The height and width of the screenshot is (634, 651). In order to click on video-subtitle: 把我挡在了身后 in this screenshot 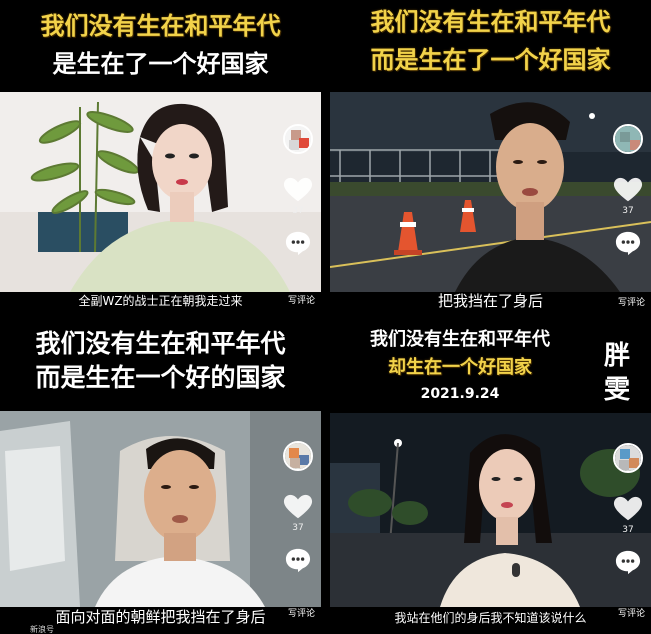, I will do `click(490, 301)`.